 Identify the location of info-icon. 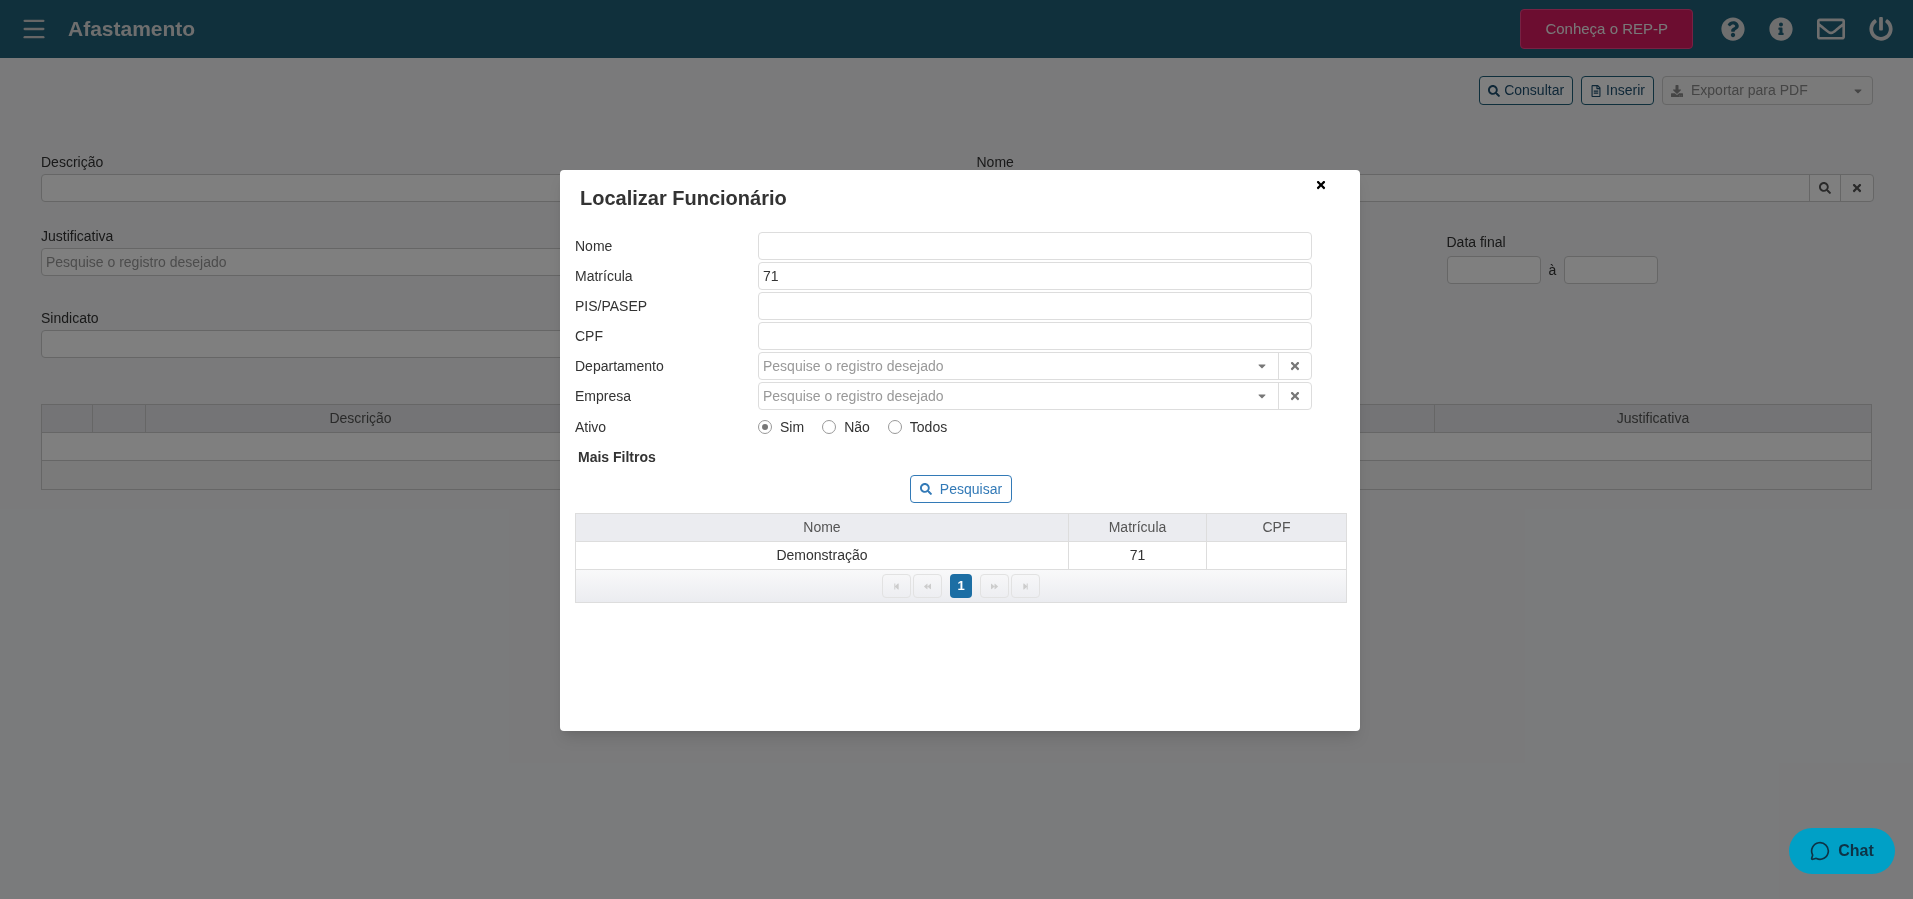
(1781, 29).